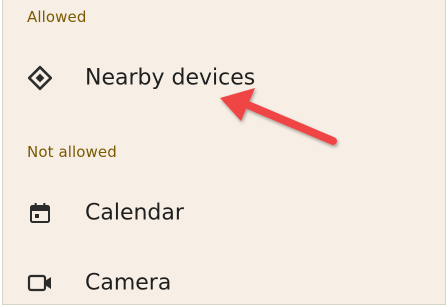  Describe the element at coordinates (72, 152) in the screenshot. I see `not-allowed-section-header: Not allowed` at that location.